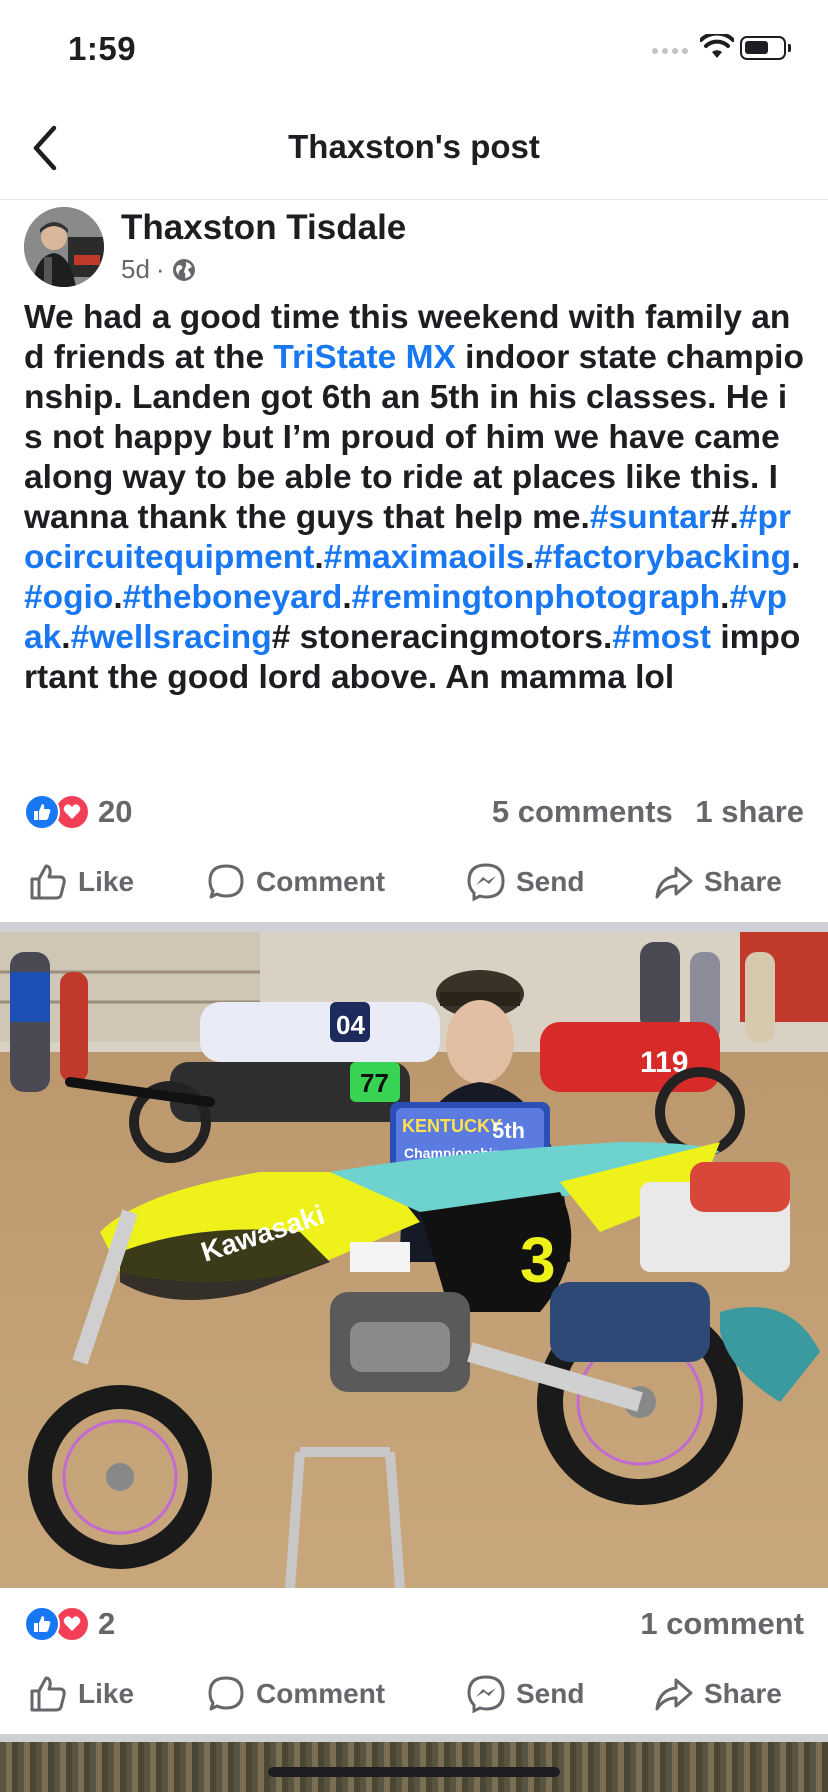 This screenshot has width=828, height=1792. What do you see at coordinates (717, 46) in the screenshot?
I see `wifi-icon` at bounding box center [717, 46].